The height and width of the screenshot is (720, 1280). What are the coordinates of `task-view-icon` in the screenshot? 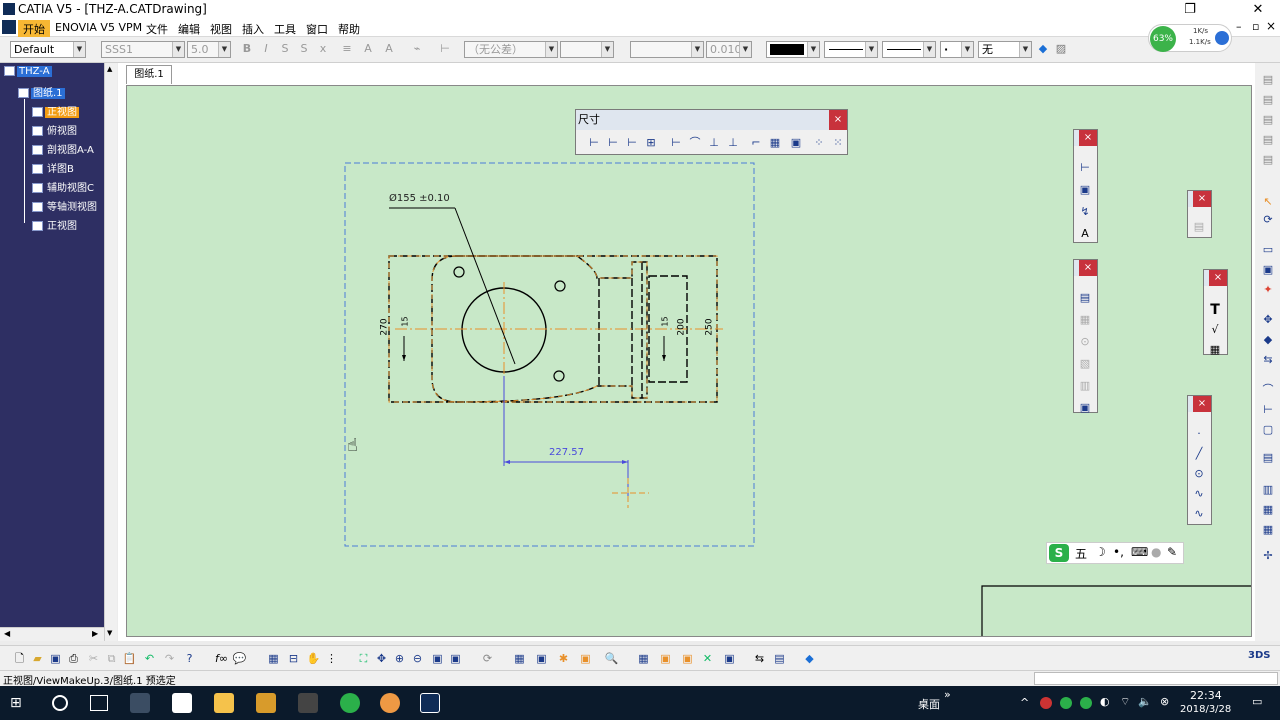 It's located at (99, 703).